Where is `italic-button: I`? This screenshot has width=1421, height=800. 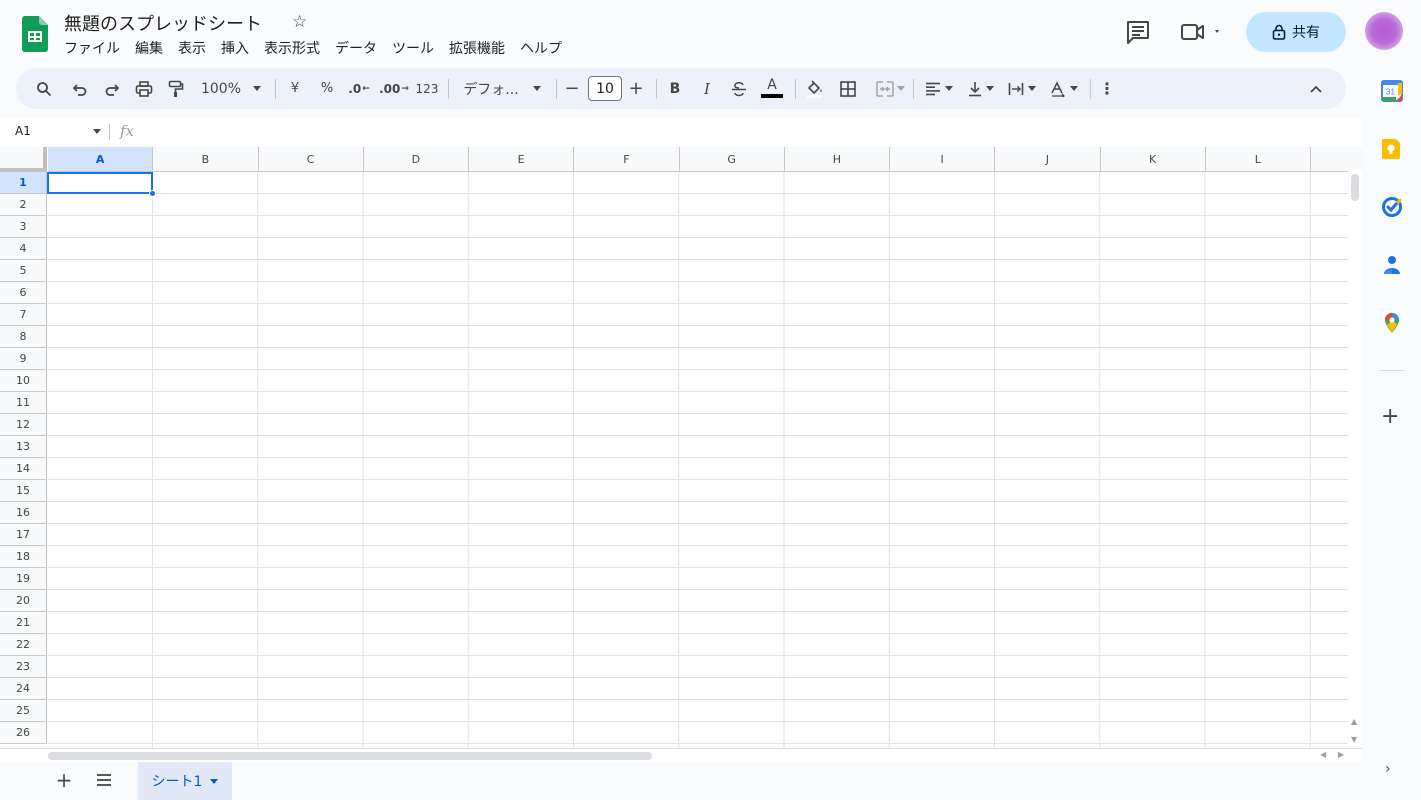
italic-button: I is located at coordinates (707, 88).